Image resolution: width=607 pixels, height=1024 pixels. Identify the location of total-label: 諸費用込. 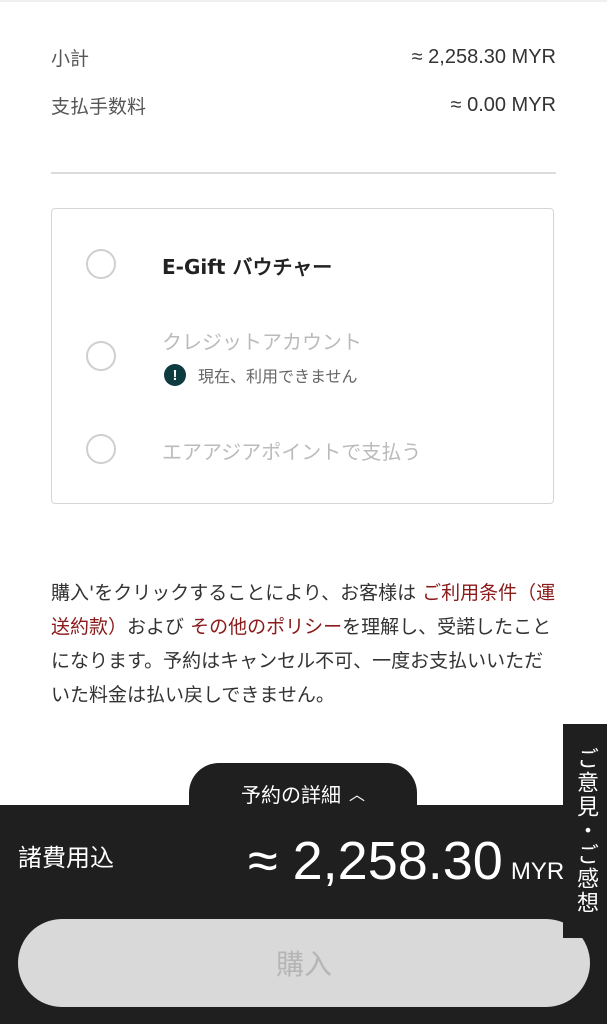
(66, 858).